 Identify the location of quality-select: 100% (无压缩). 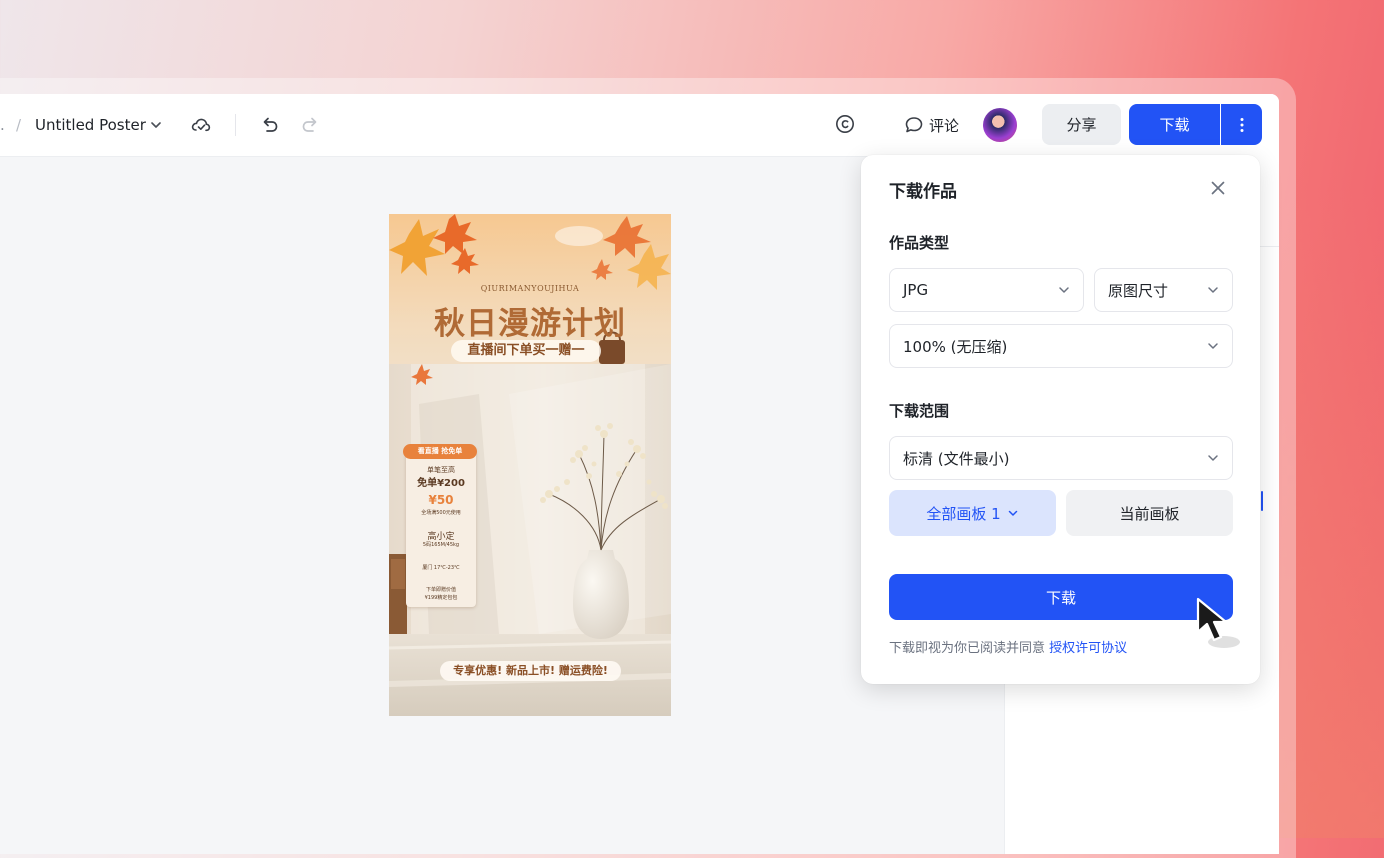
(1061, 346).